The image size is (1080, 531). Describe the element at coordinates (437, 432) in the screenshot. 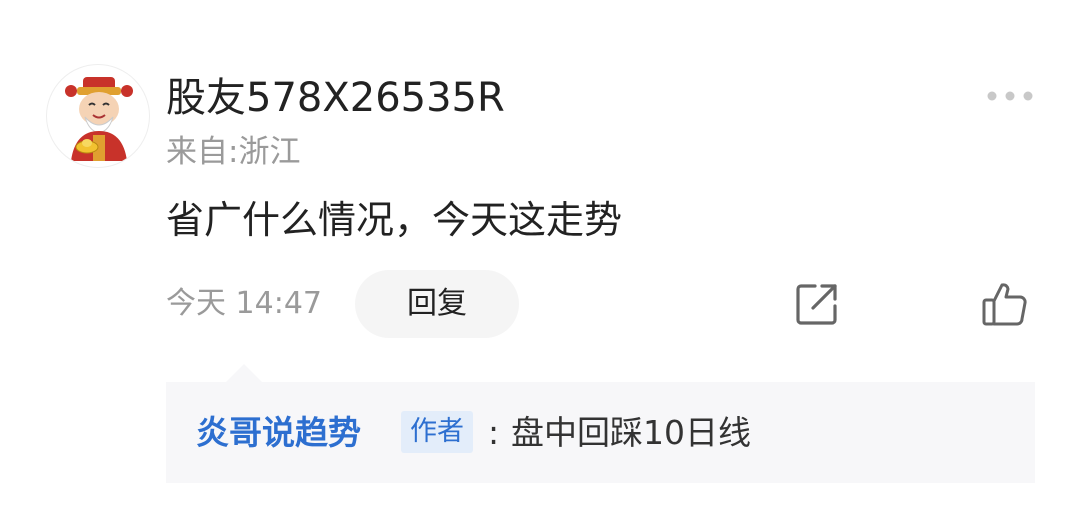

I see `author-badge: 作者` at that location.